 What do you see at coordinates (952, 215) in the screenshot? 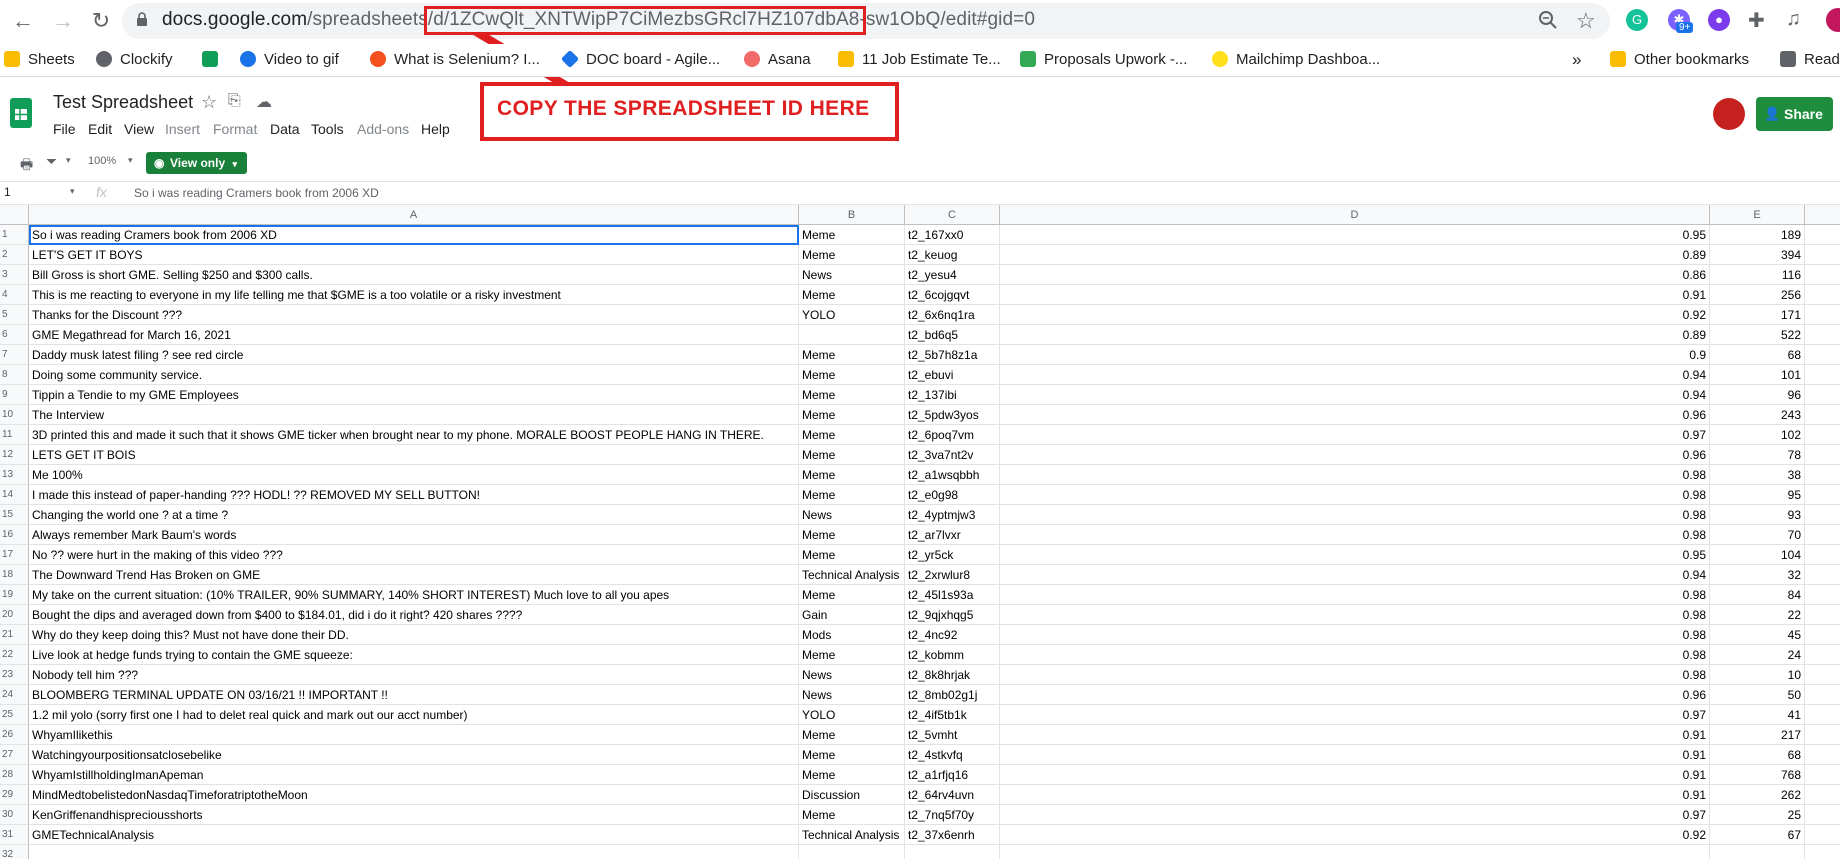
I see `col-header-c: C` at bounding box center [952, 215].